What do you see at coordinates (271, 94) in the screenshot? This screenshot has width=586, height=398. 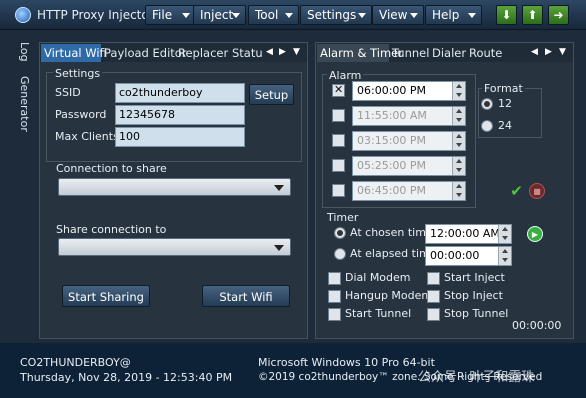 I see `setup-button: Setup` at bounding box center [271, 94].